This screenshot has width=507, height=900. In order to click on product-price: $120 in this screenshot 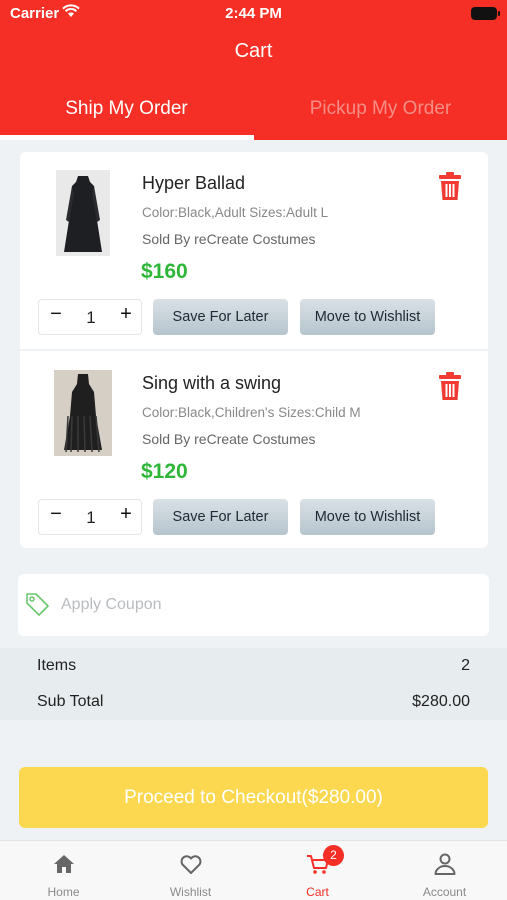, I will do `click(164, 471)`.